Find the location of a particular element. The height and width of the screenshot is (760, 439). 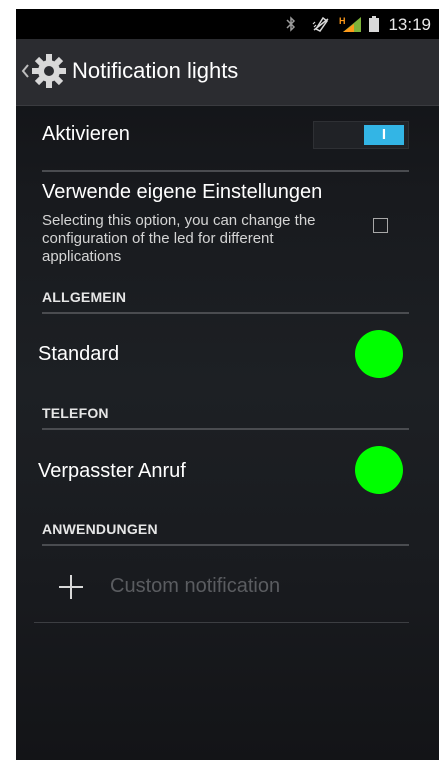

activate-toggle: I is located at coordinates (361, 135).